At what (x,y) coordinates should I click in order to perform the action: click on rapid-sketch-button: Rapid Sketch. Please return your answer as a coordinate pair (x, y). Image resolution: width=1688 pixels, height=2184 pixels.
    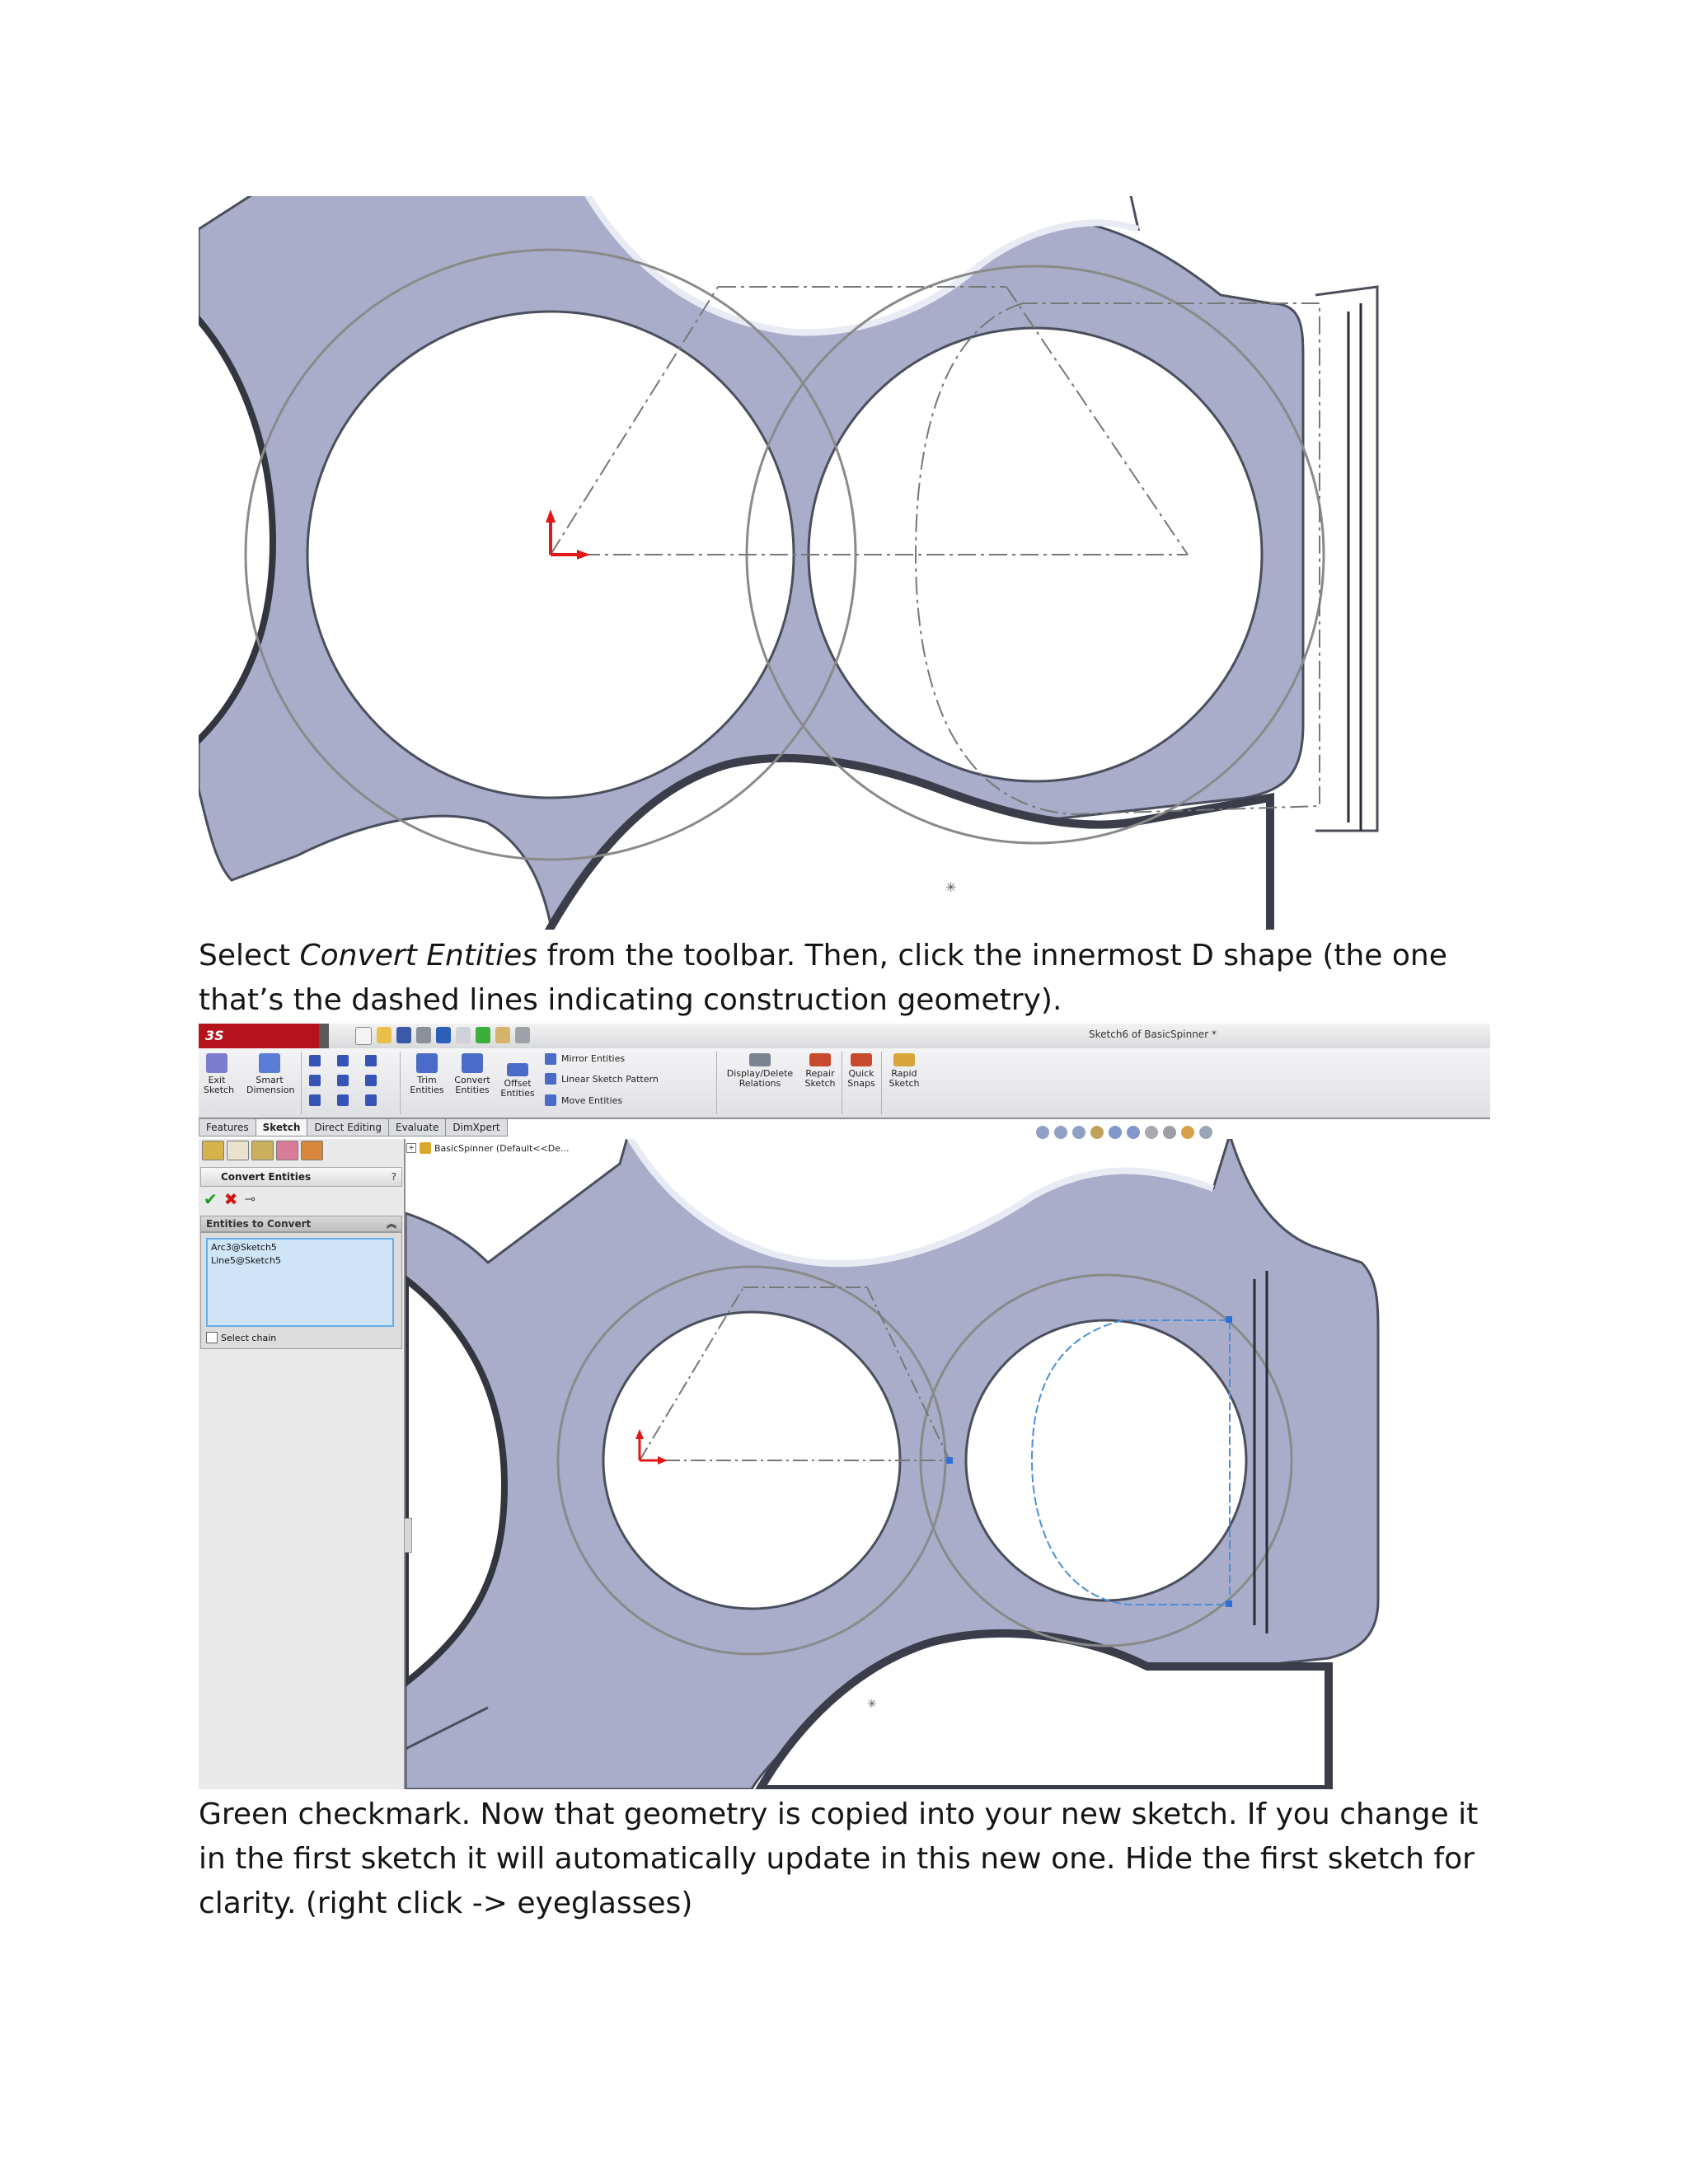
    Looking at the image, I should click on (904, 1071).